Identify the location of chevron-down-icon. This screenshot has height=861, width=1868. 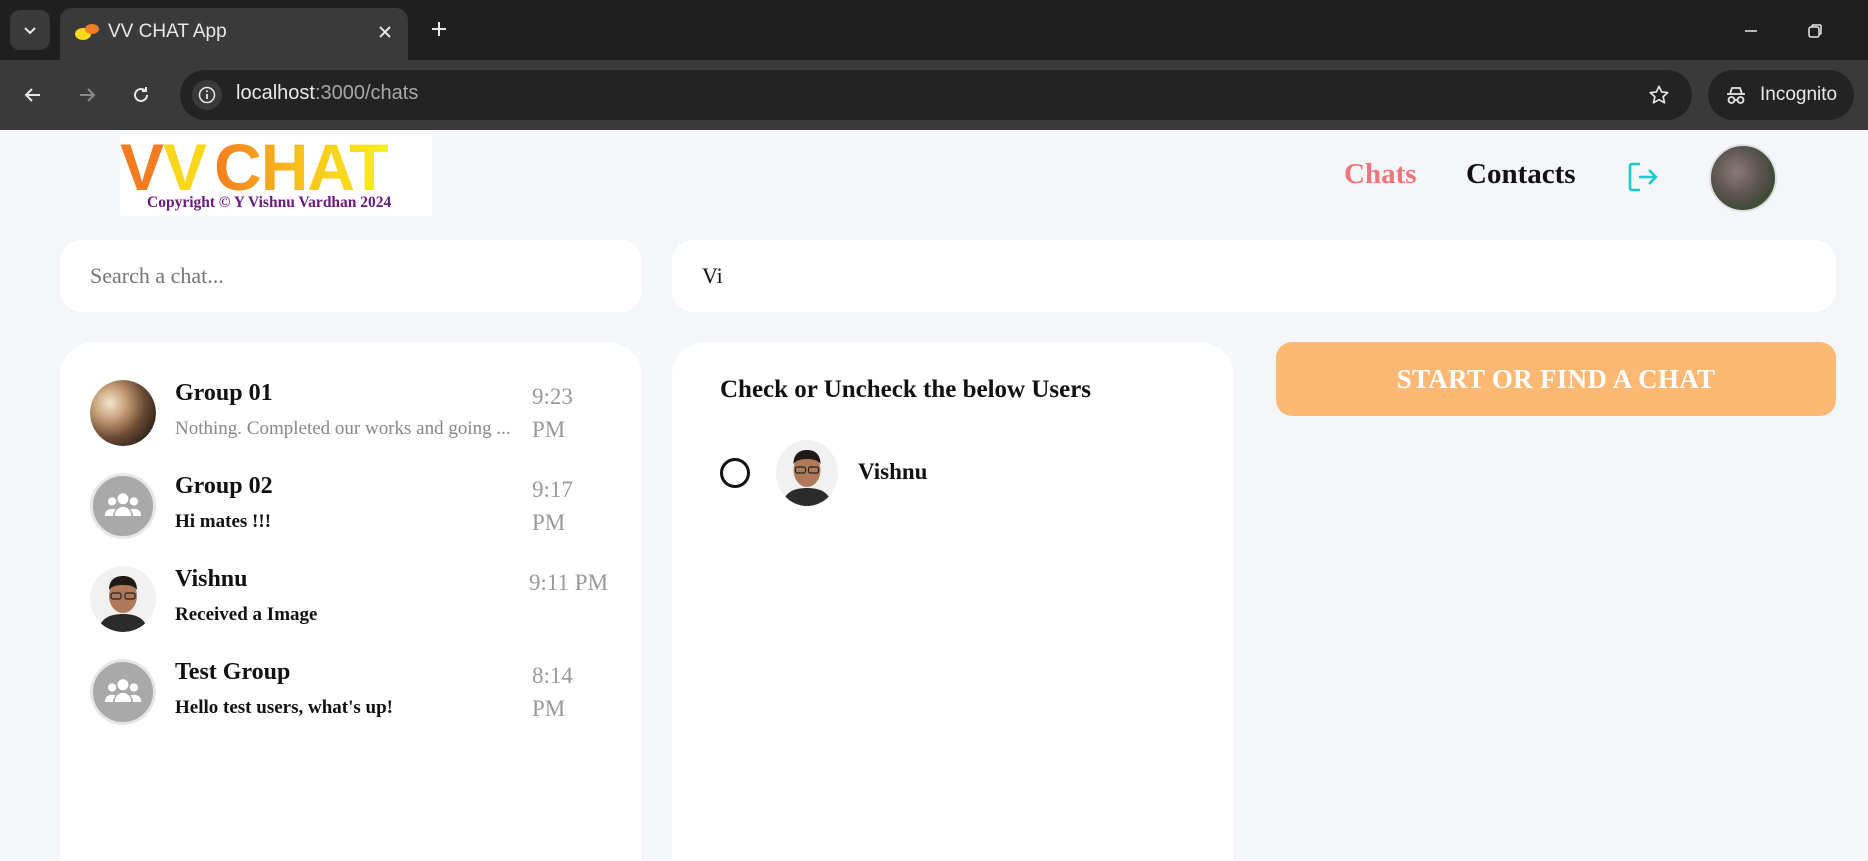
(30, 31).